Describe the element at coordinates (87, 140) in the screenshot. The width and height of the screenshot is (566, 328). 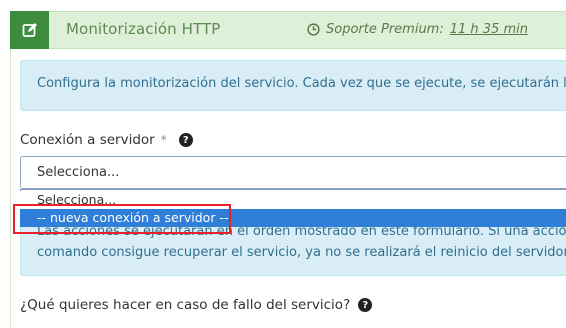
I see `server-connection-label-text: Conexión a servidor` at that location.